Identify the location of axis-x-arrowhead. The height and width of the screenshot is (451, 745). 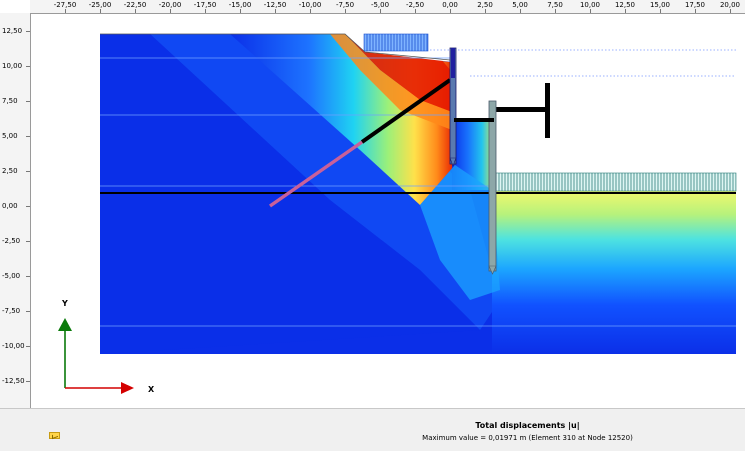
(127, 388).